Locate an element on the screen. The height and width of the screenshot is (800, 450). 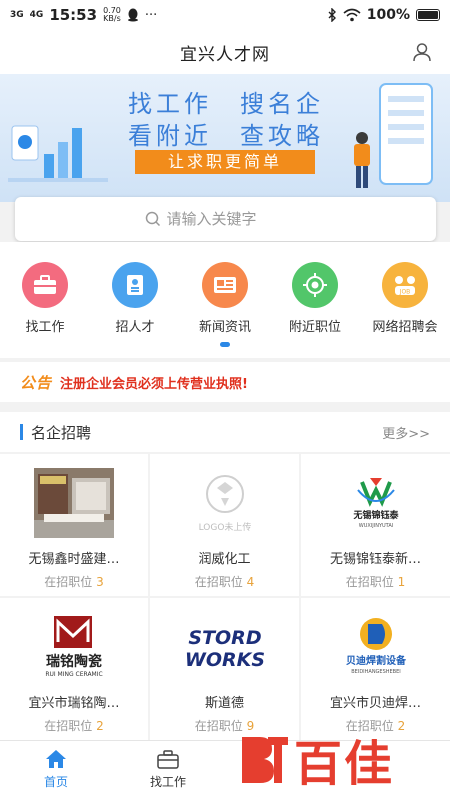
wifi-icon is located at coordinates (352, 15).